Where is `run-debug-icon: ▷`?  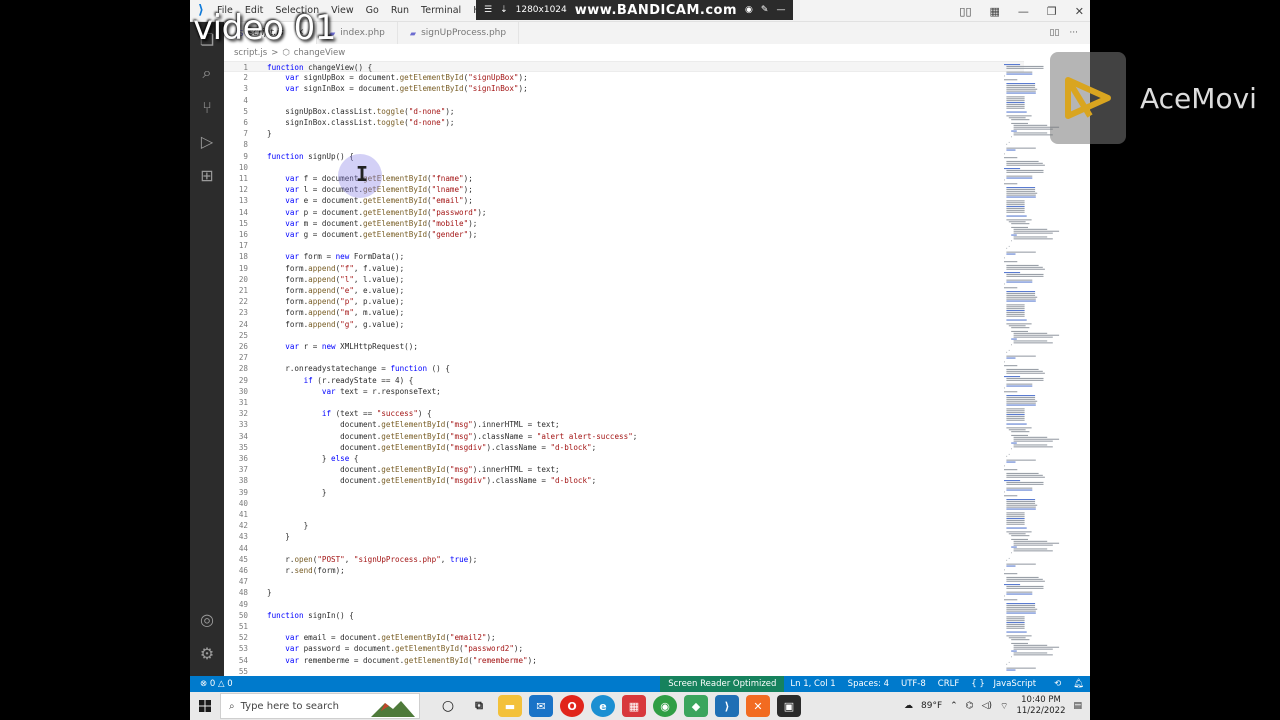 run-debug-icon: ▷ is located at coordinates (207, 141).